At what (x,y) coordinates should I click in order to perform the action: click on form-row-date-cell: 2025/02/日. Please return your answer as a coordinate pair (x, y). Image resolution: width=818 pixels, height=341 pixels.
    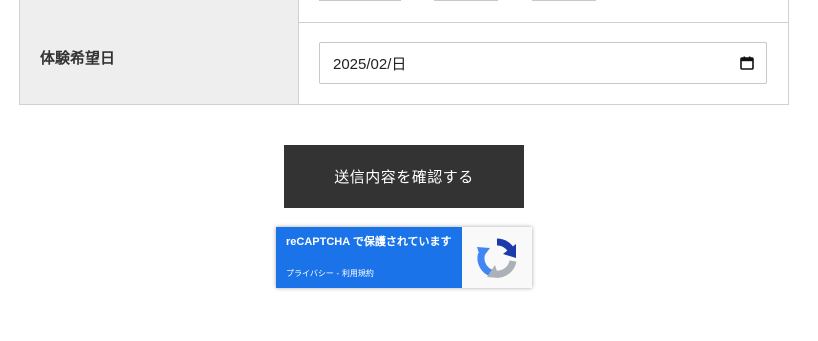
    Looking at the image, I should click on (543, 63).